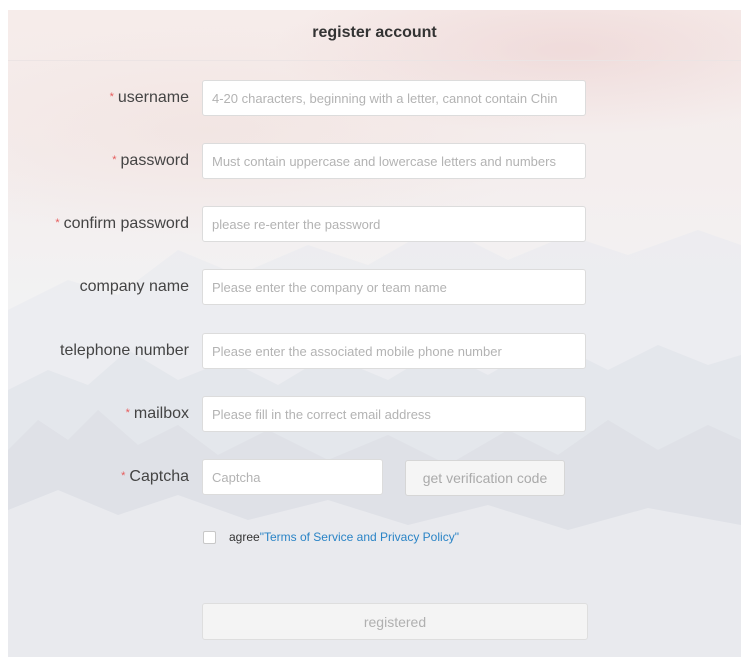 The image size is (749, 657). Describe the element at coordinates (394, 287) in the screenshot. I see `company-name-input` at that location.